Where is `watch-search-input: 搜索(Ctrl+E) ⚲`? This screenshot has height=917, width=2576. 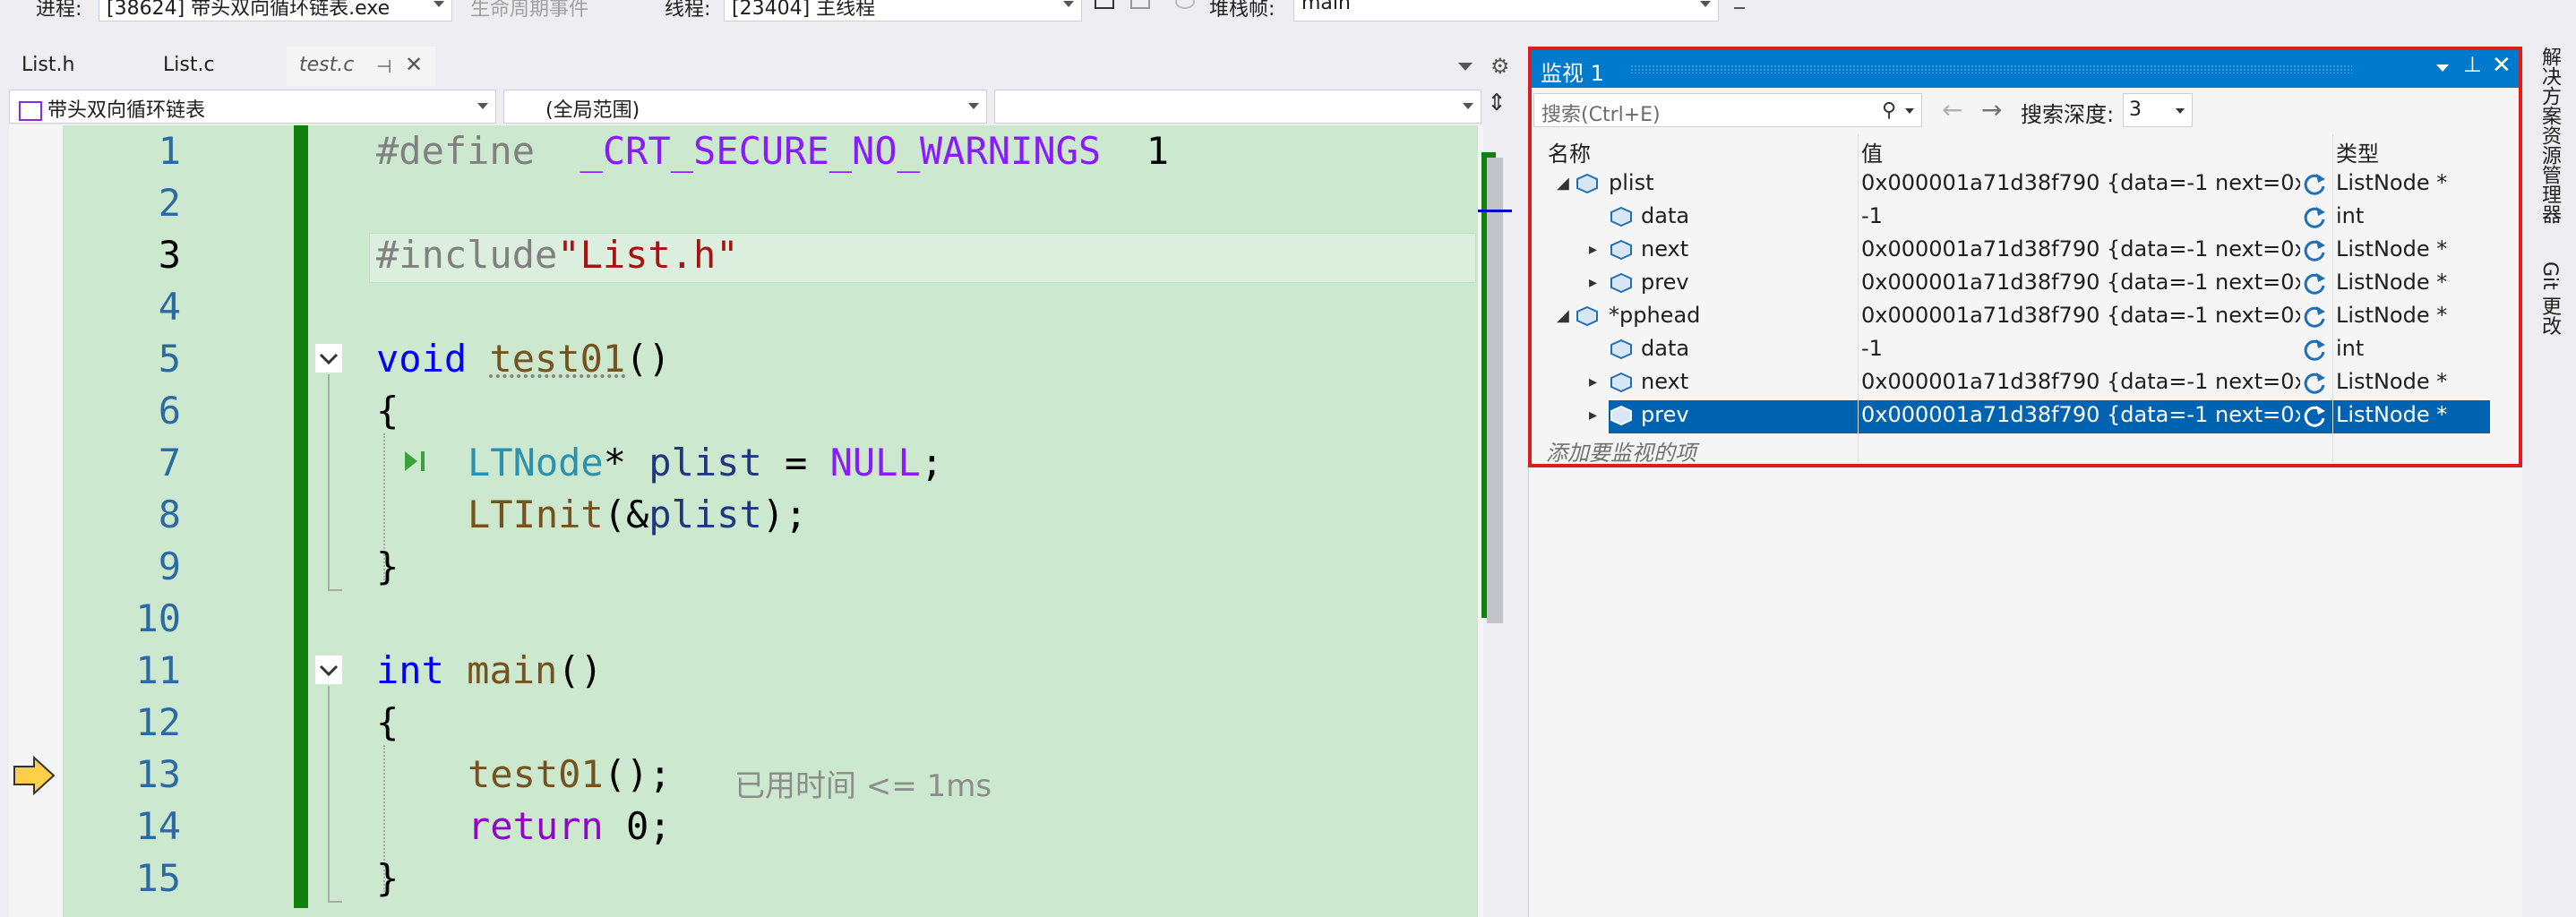
watch-search-input: 搜索(Ctrl+E) ⚲ is located at coordinates (1727, 110).